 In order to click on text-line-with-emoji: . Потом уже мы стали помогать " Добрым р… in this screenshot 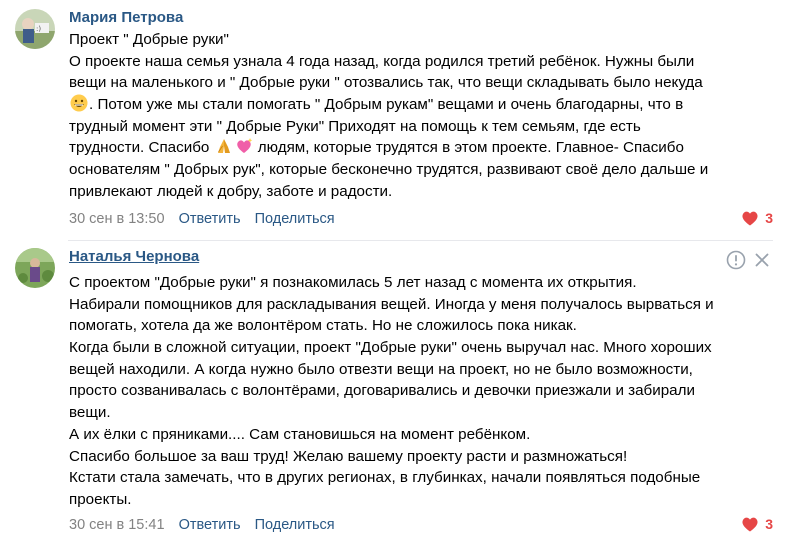, I will do `click(424, 105)`.